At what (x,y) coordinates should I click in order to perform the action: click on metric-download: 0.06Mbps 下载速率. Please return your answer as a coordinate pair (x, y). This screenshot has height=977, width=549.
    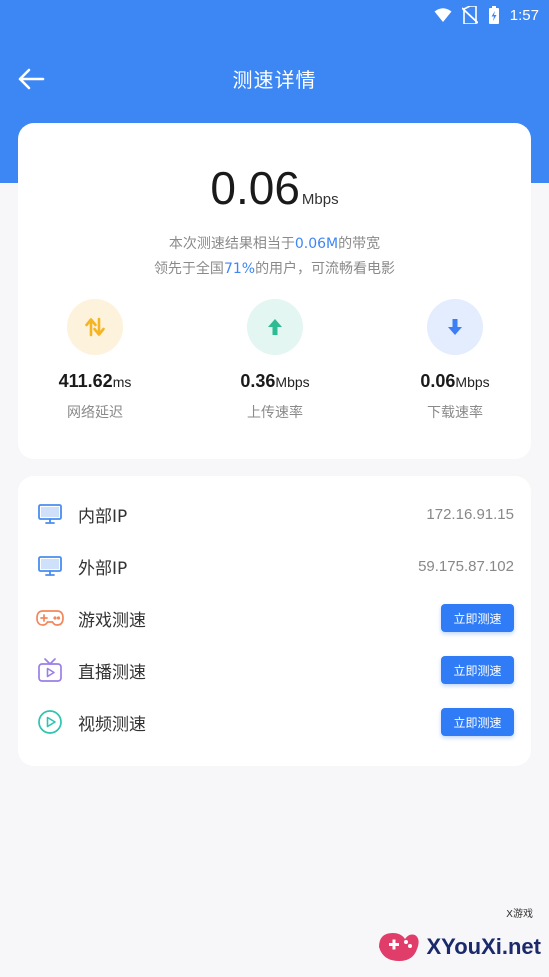
    Looking at the image, I should click on (455, 360).